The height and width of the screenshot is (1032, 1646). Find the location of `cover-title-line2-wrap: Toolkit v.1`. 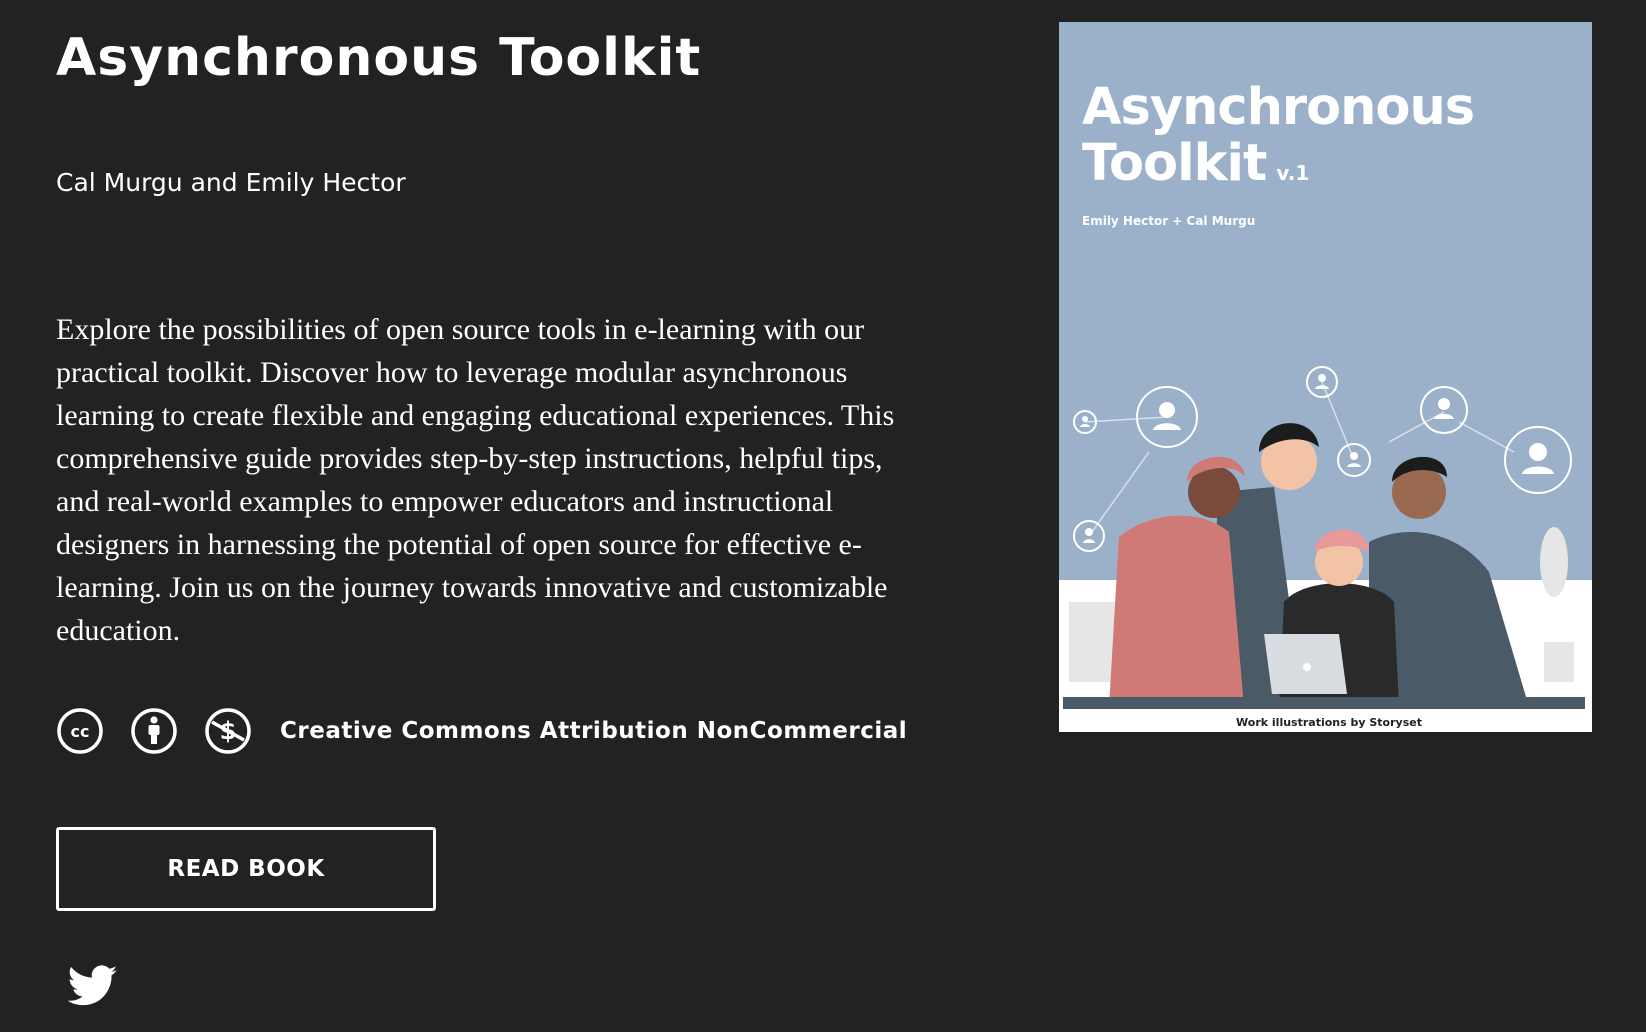

cover-title-line2-wrap: Toolkit v.1 is located at coordinates (1278, 168).